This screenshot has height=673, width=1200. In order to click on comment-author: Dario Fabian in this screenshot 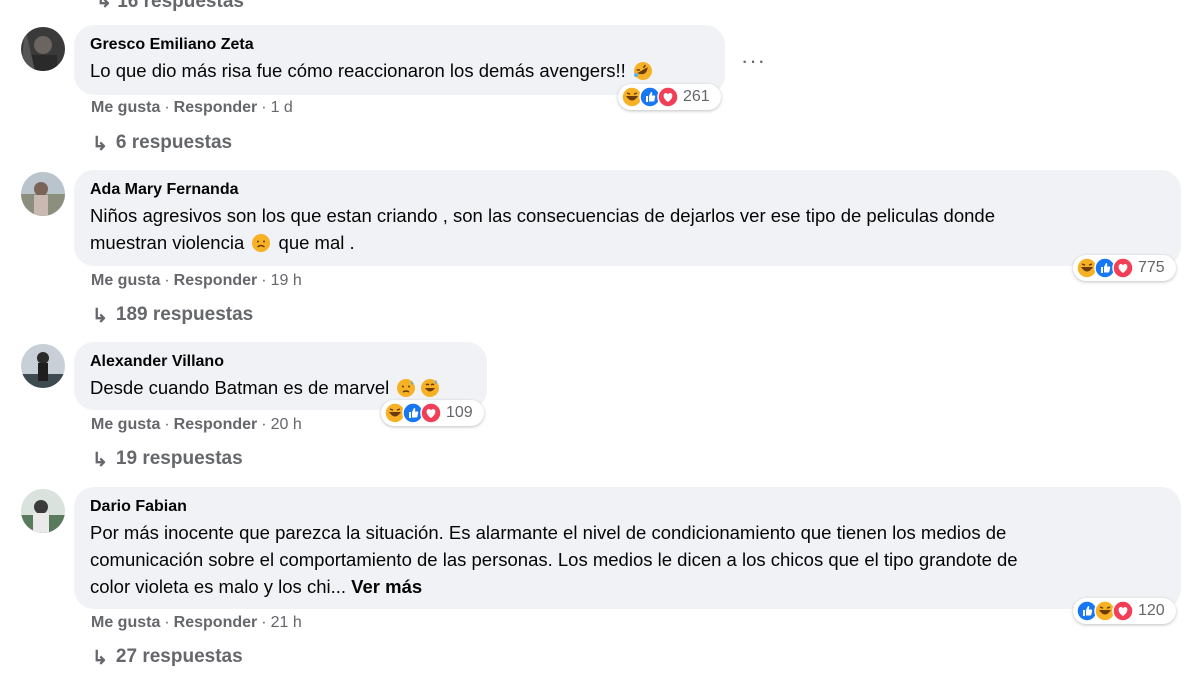, I will do `click(627, 507)`.